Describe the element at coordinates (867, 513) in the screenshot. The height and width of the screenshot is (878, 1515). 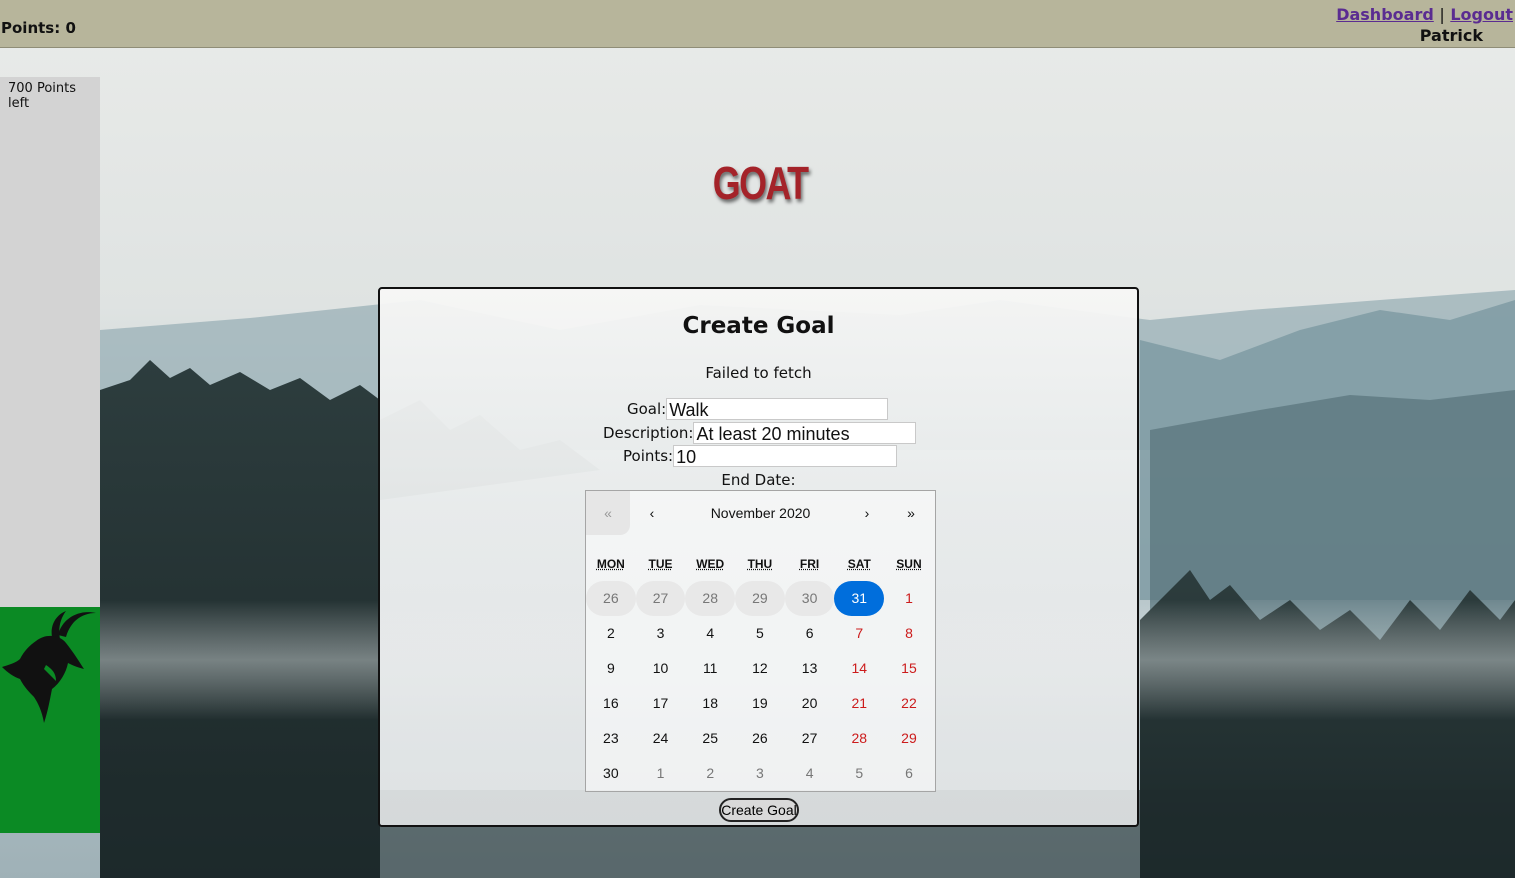
I see `next-month-button: ›` at that location.